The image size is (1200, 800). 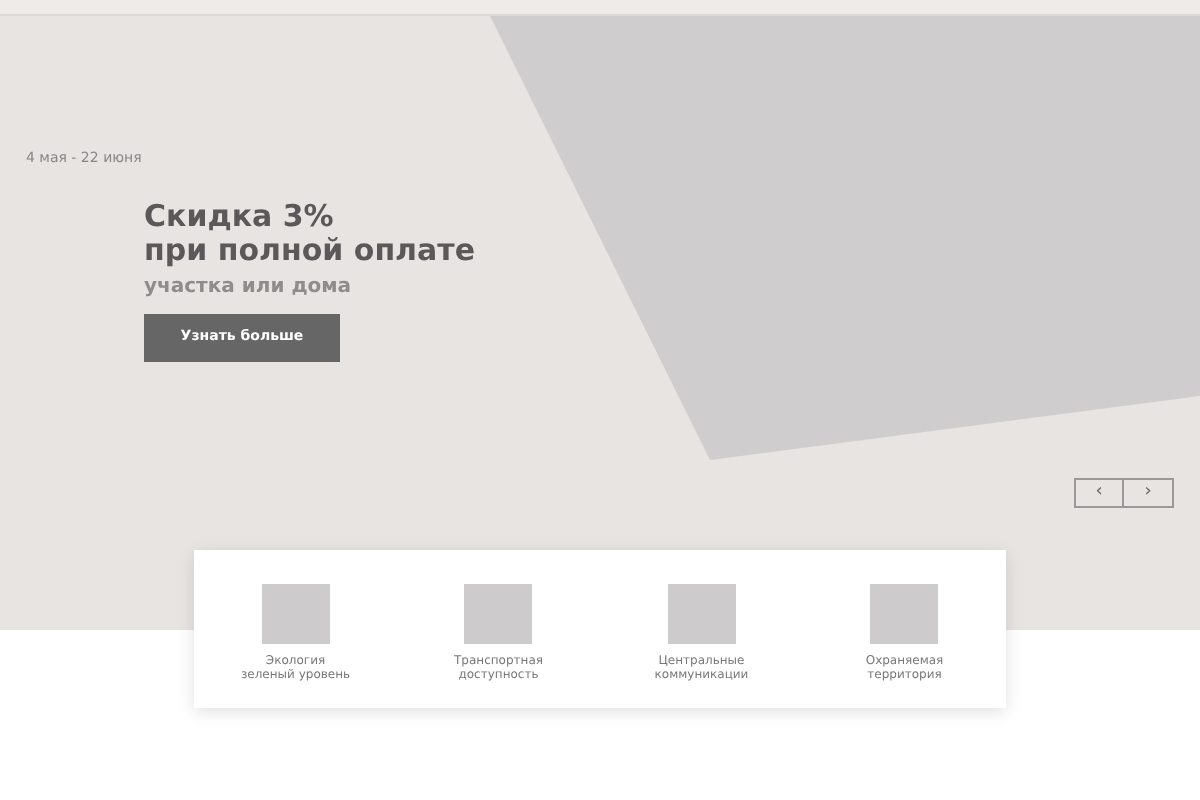 I want to click on promo-title: Скидка 3% при полной оплате, so click(x=311, y=233).